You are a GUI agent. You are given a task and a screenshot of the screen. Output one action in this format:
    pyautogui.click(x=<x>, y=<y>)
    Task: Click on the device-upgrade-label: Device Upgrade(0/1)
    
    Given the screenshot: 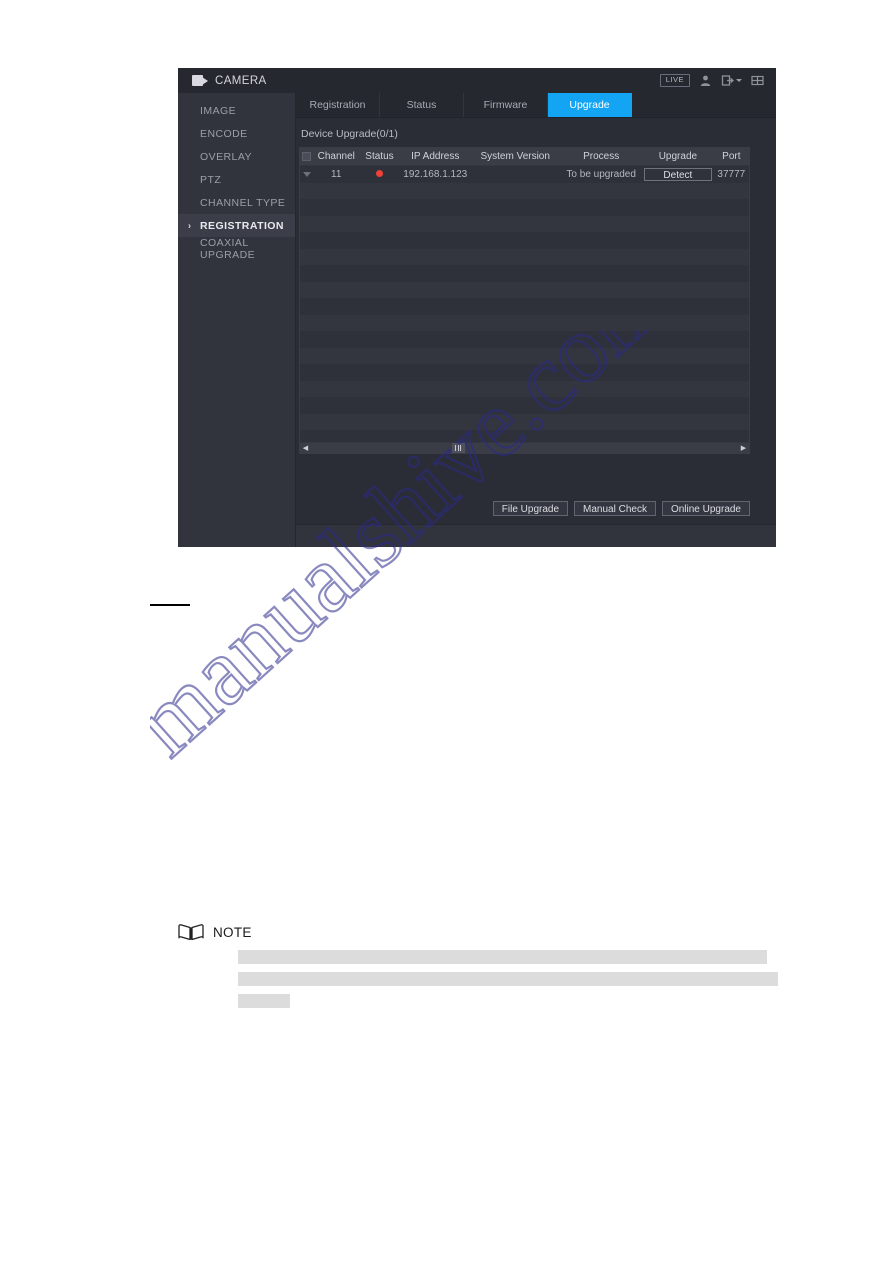 What is the action you would take?
    pyautogui.click(x=349, y=134)
    